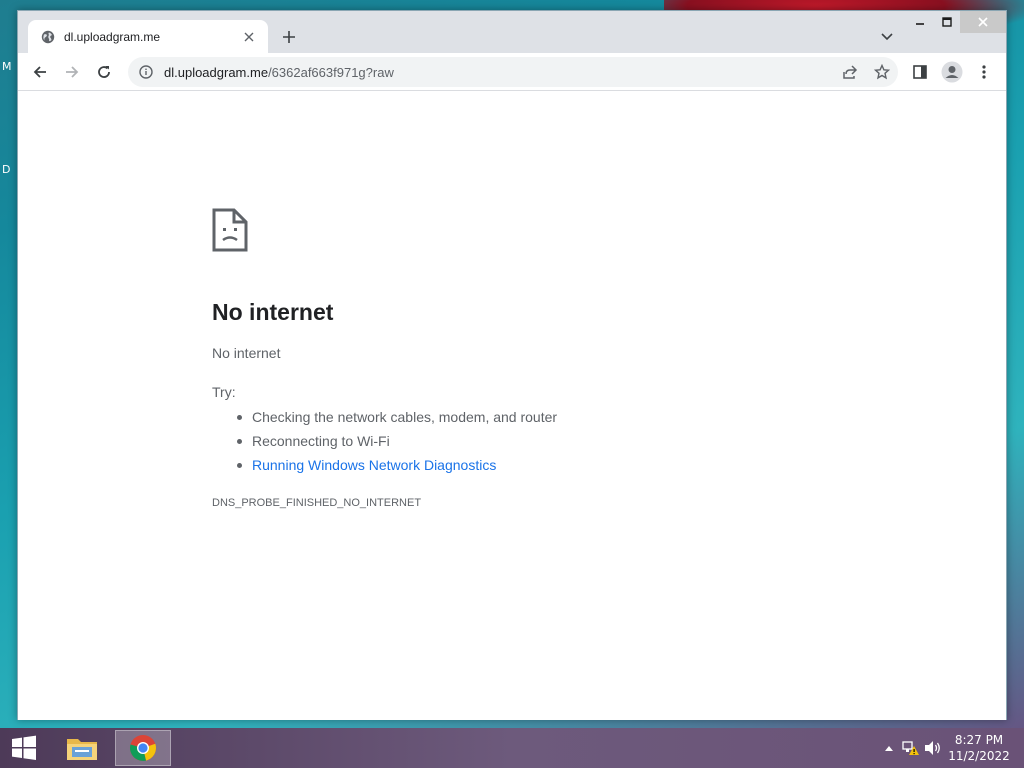 The image size is (1024, 768). What do you see at coordinates (146, 72) in the screenshot?
I see `info-icon` at bounding box center [146, 72].